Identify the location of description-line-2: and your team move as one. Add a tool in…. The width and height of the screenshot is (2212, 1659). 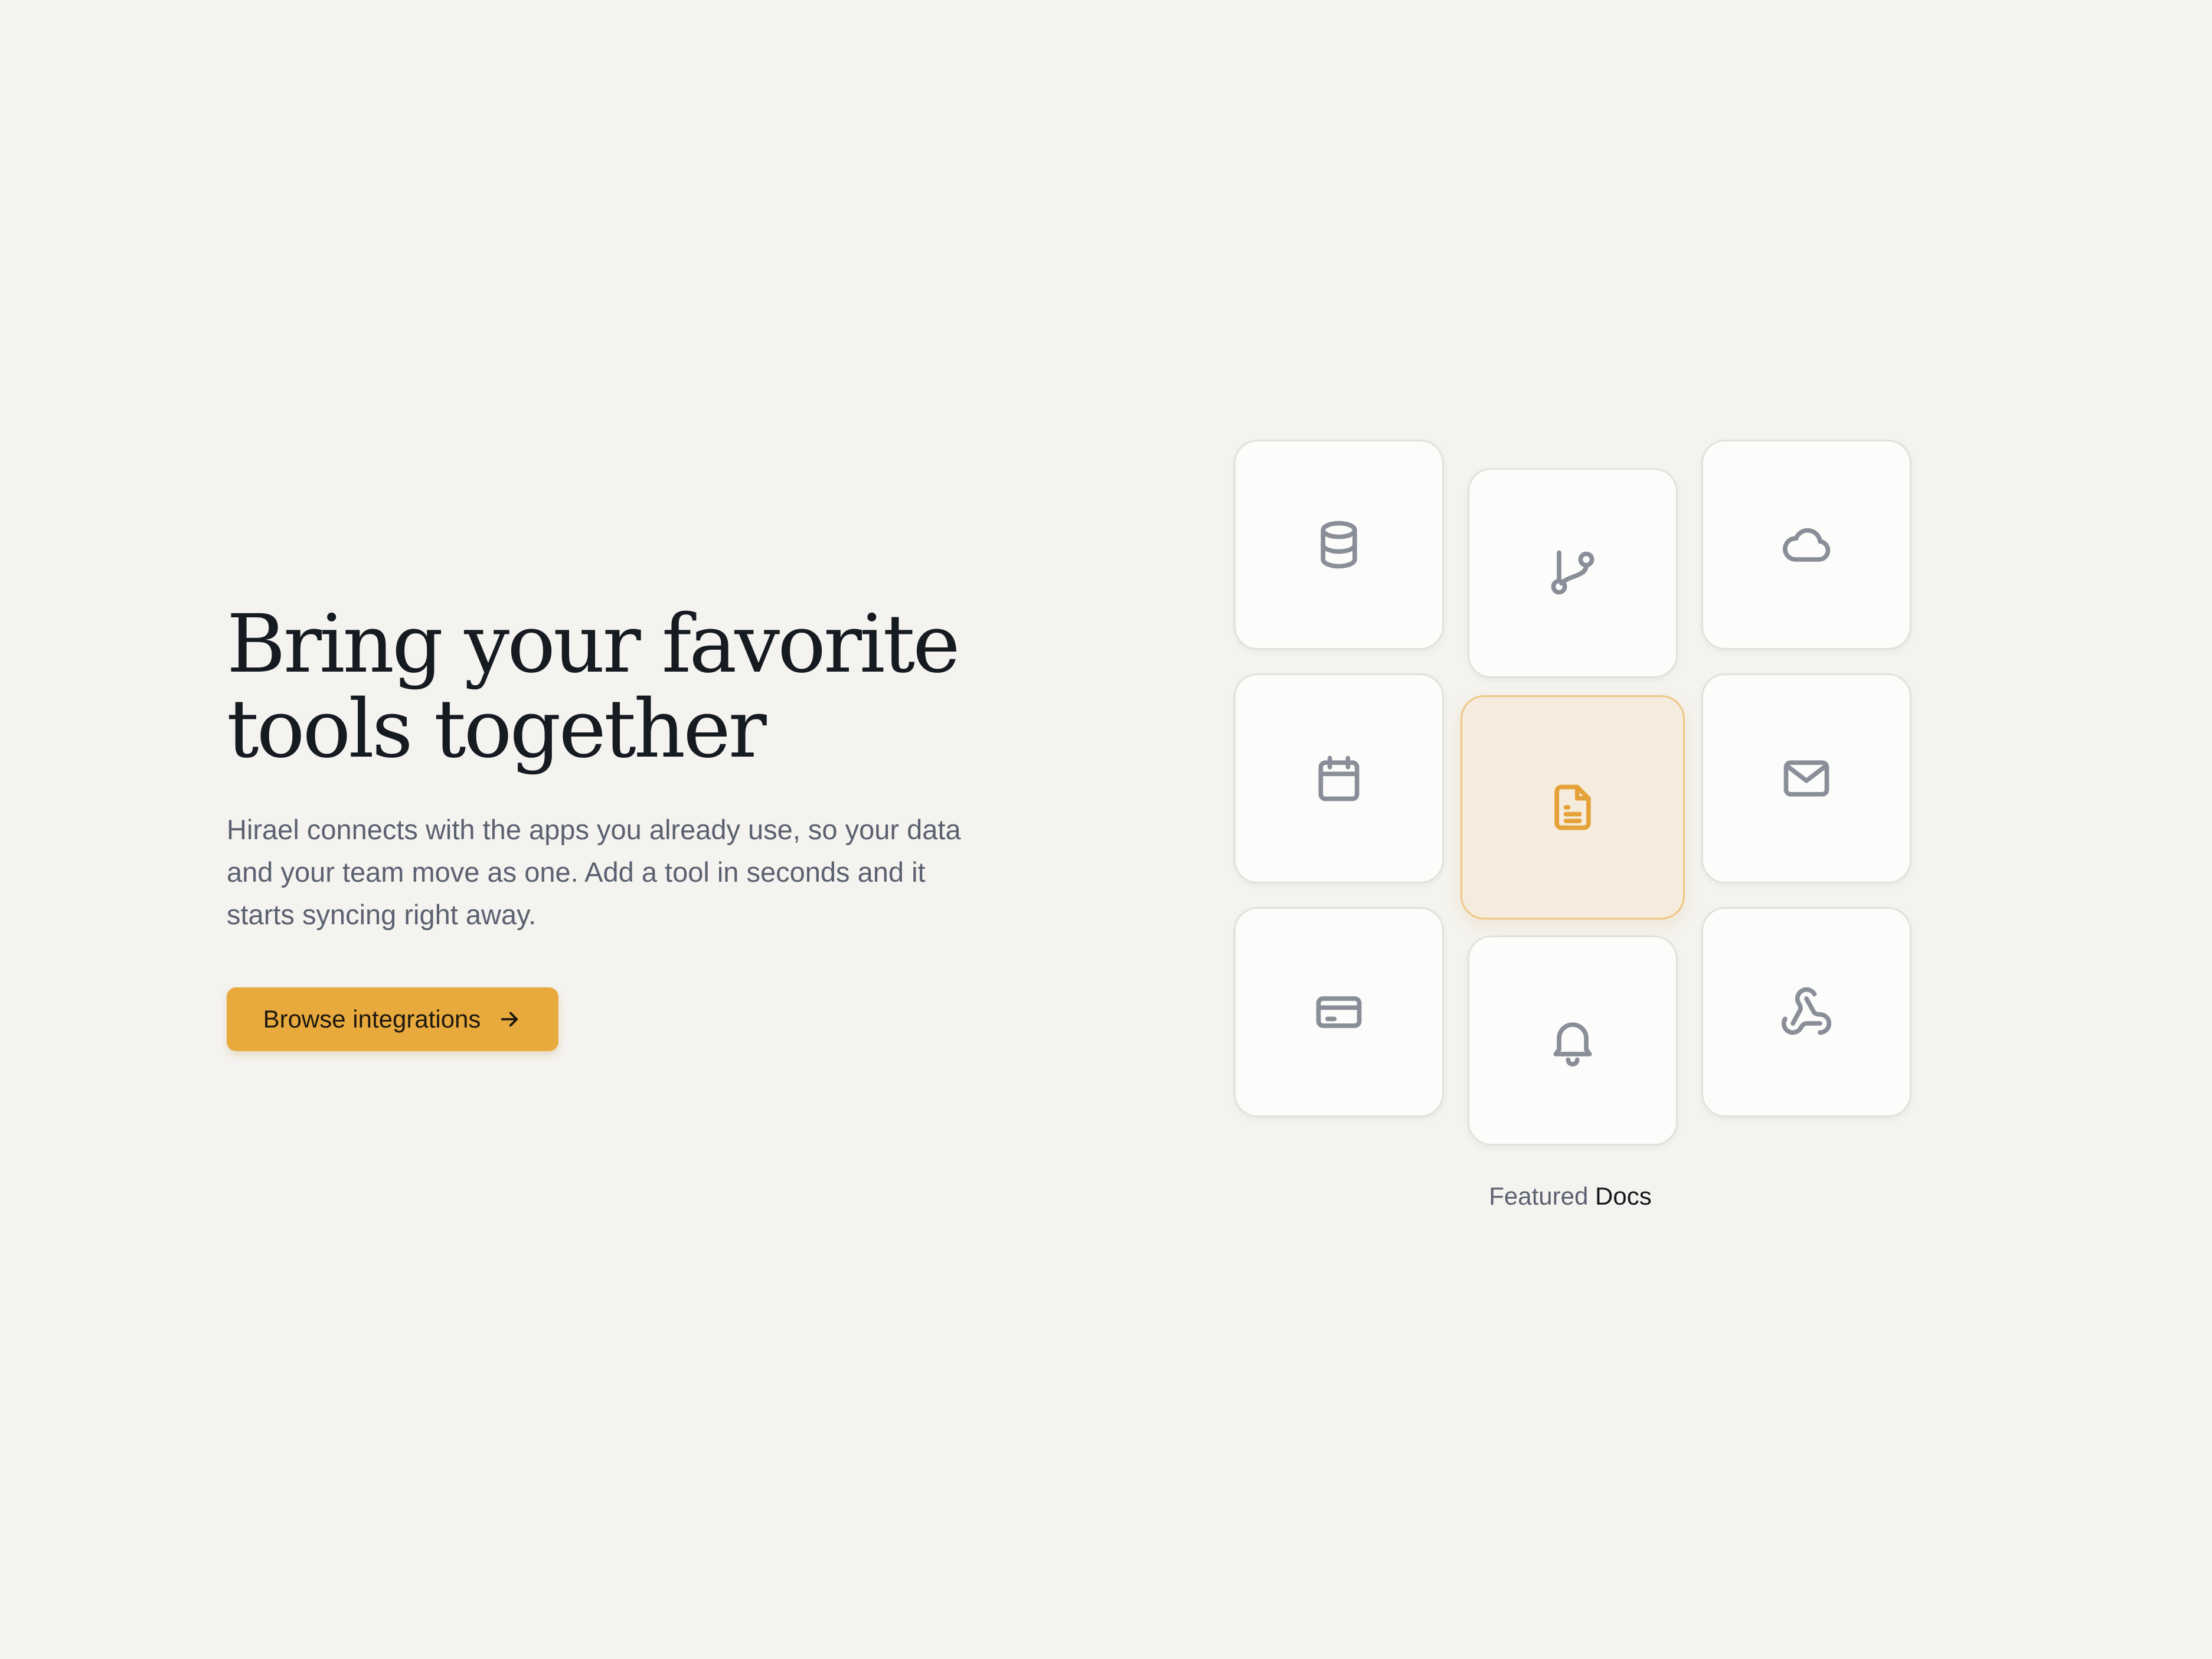
(576, 872).